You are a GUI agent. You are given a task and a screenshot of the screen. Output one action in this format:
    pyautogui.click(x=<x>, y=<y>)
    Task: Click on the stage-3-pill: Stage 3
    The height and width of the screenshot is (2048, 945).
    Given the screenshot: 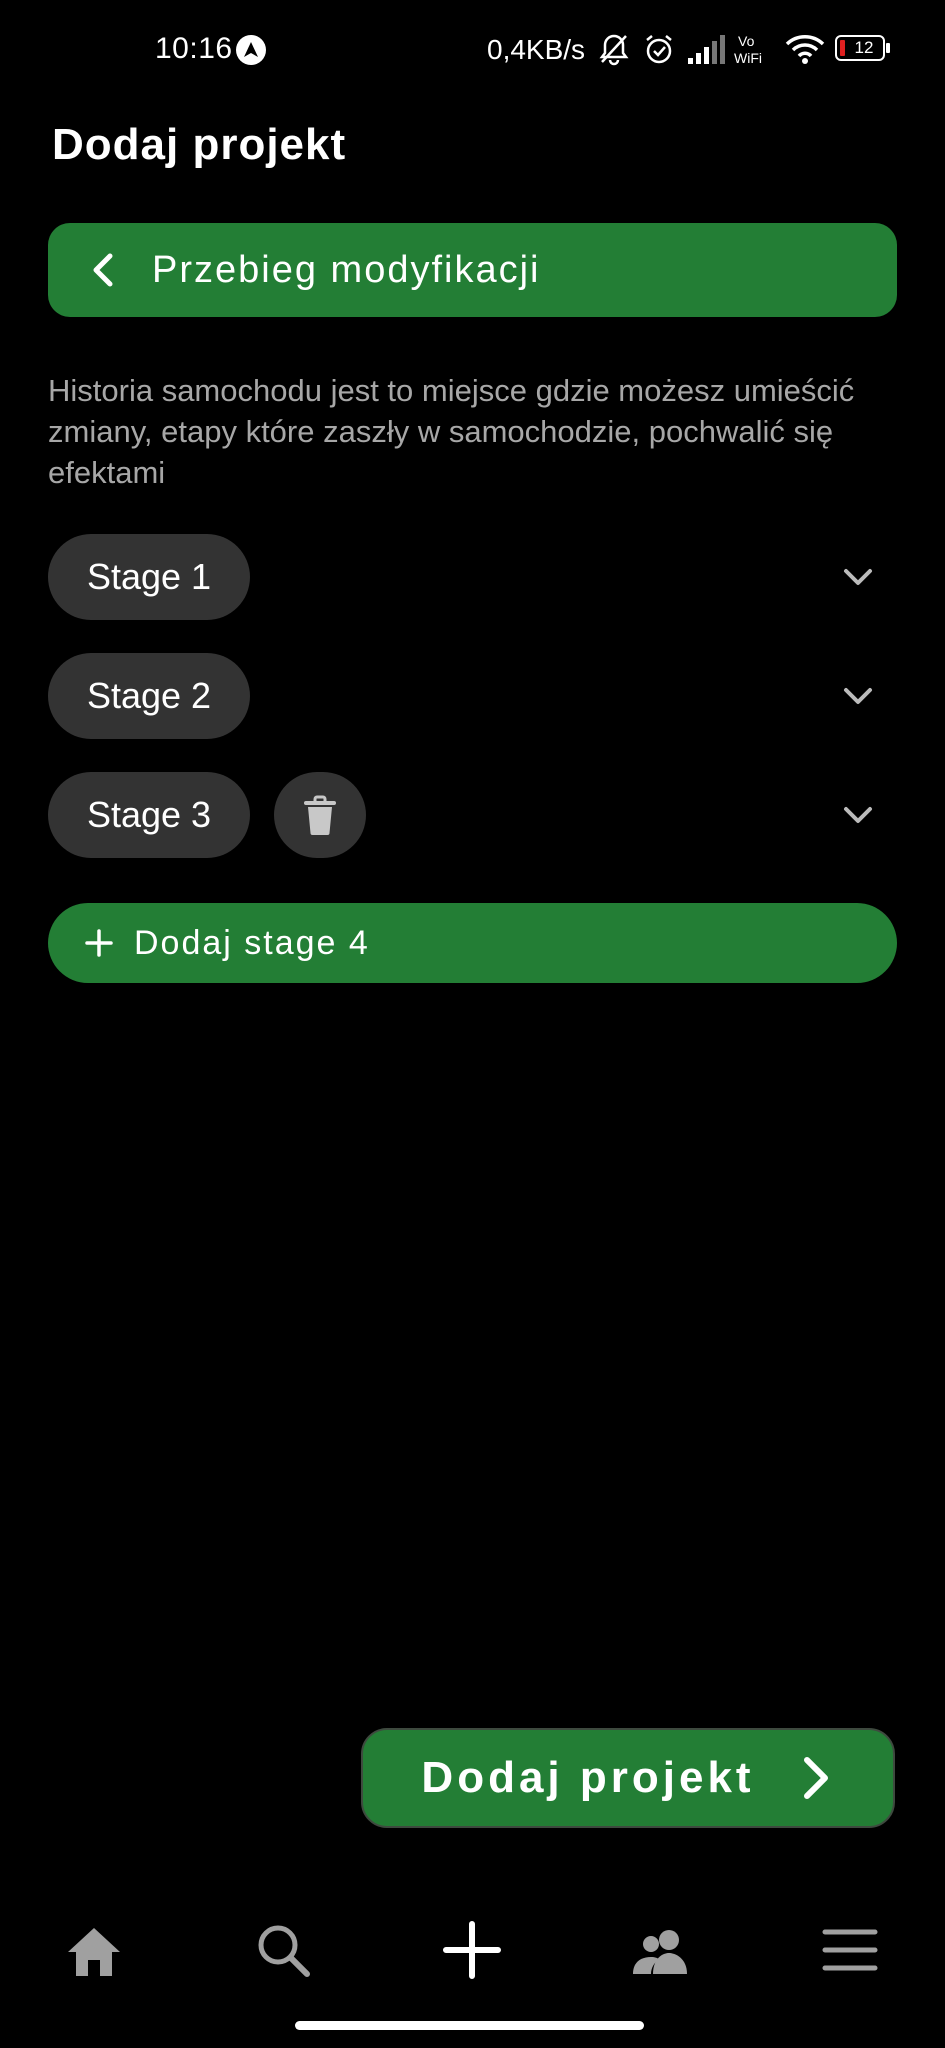 What is the action you would take?
    pyautogui.click(x=149, y=815)
    